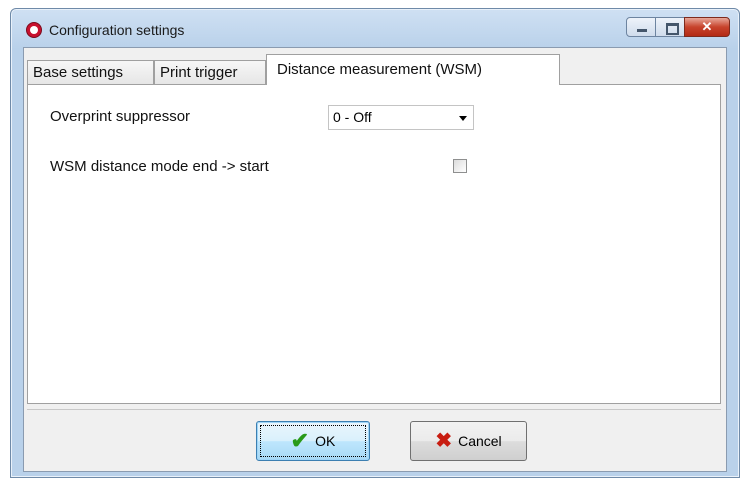 The image size is (749, 486). I want to click on button-separator, so click(374, 409).